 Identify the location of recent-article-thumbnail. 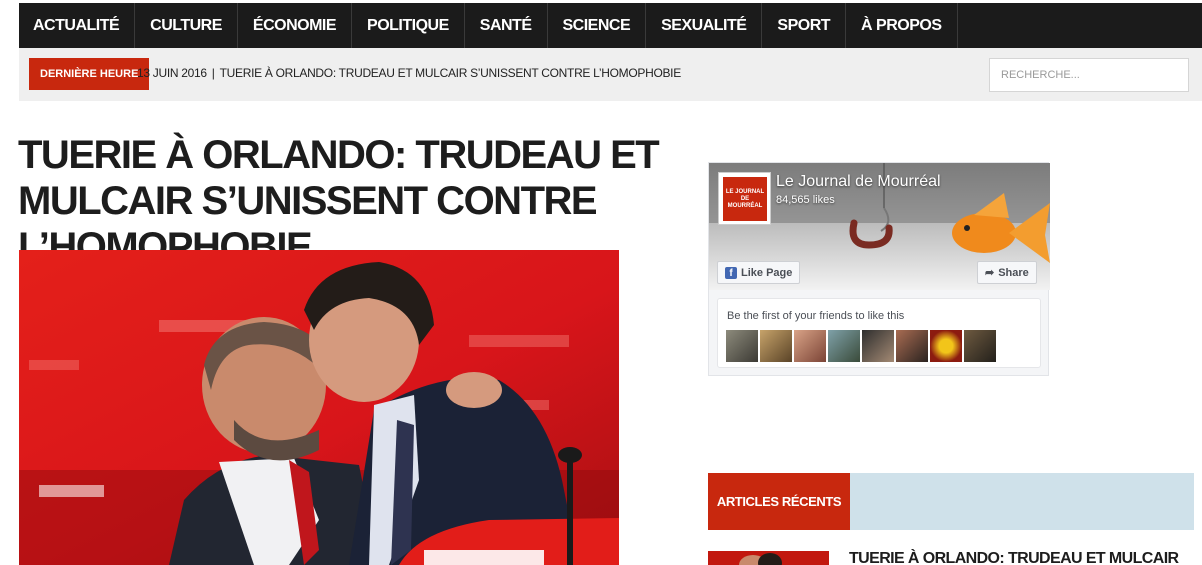
(768, 558).